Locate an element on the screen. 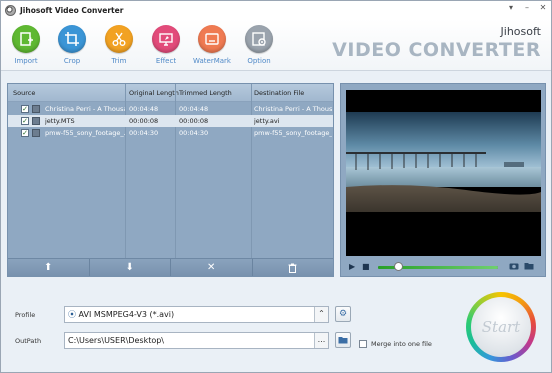 The height and width of the screenshot is (373, 552). row-trimmed-length: 00:00:08 is located at coordinates (194, 121).